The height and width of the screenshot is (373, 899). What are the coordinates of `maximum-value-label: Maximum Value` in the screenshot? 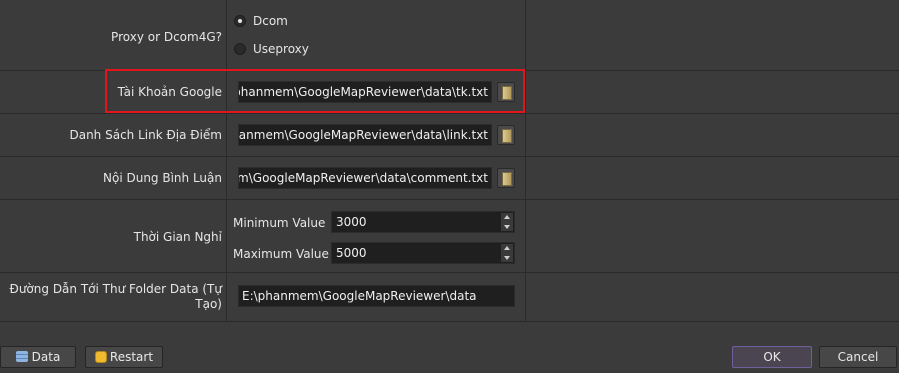 It's located at (281, 254).